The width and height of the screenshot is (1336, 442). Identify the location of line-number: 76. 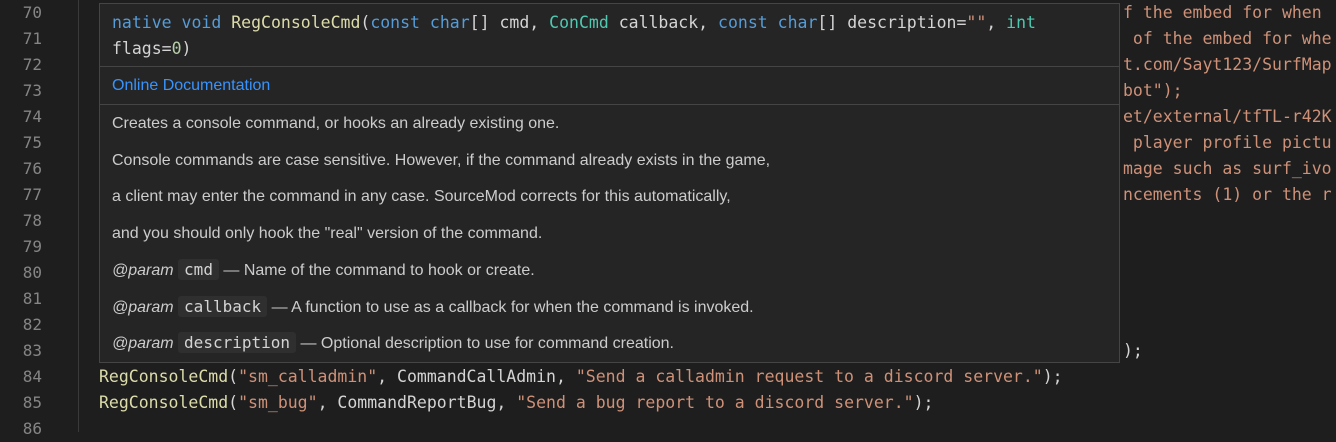
(32, 168).